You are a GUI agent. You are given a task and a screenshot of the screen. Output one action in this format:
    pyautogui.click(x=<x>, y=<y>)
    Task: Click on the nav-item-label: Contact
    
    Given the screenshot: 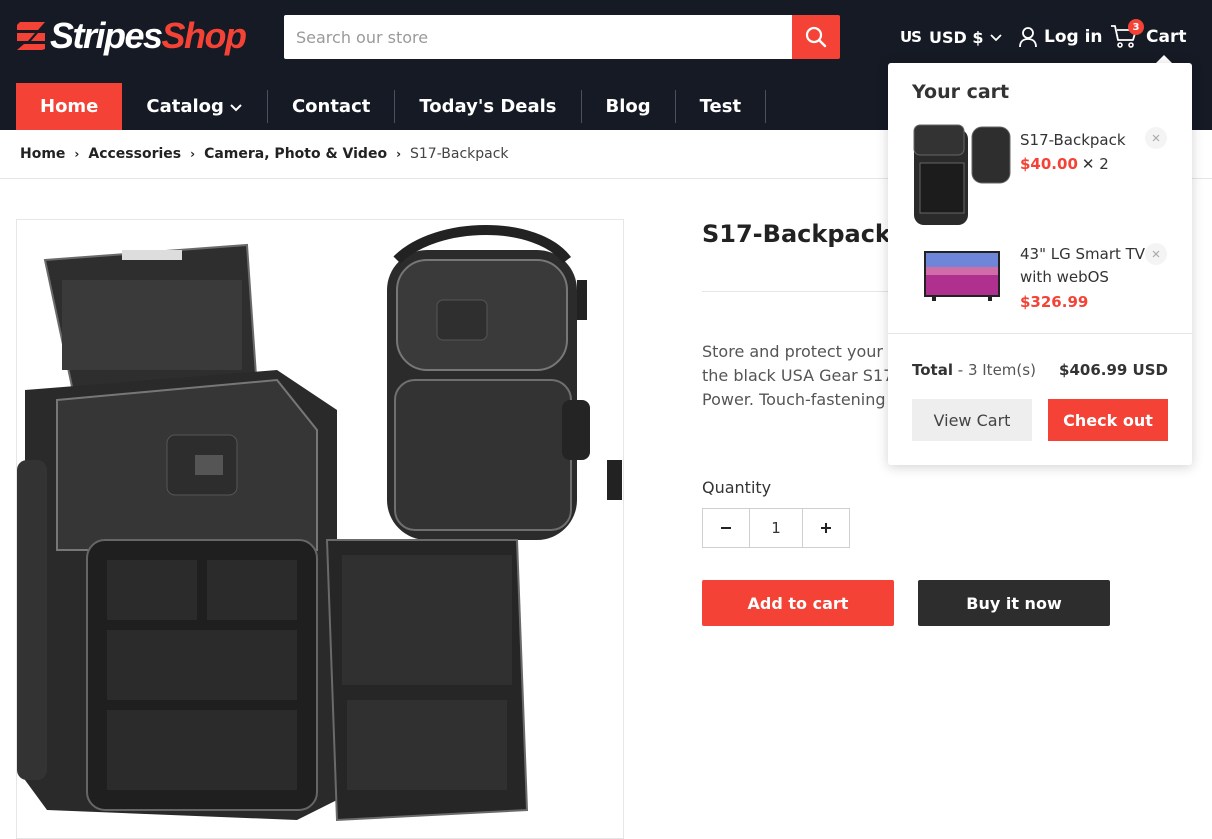 What is the action you would take?
    pyautogui.click(x=331, y=106)
    